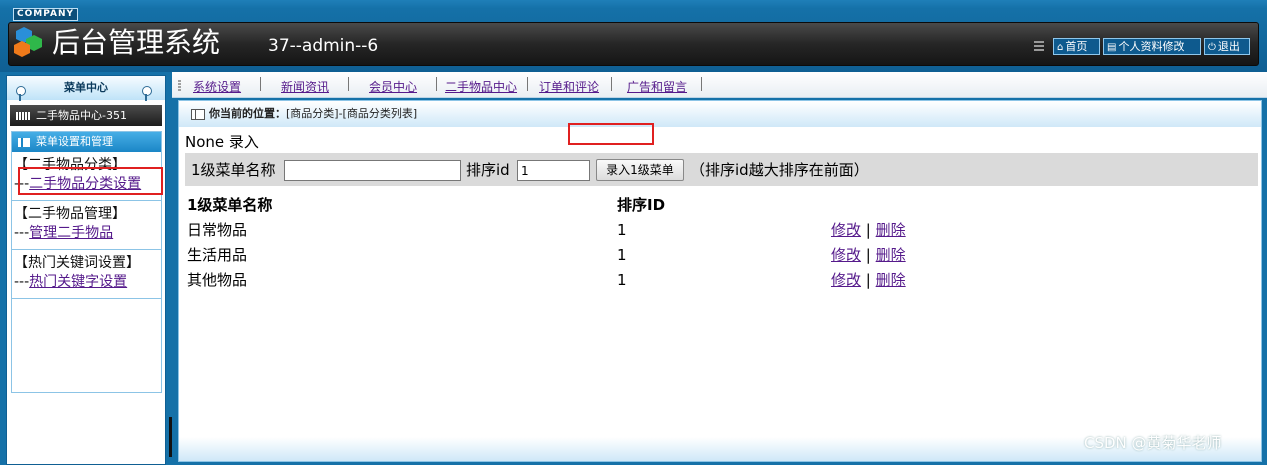 The width and height of the screenshot is (1267, 465). Describe the element at coordinates (1060, 47) in the screenshot. I see `home-icon: ⌂` at that location.